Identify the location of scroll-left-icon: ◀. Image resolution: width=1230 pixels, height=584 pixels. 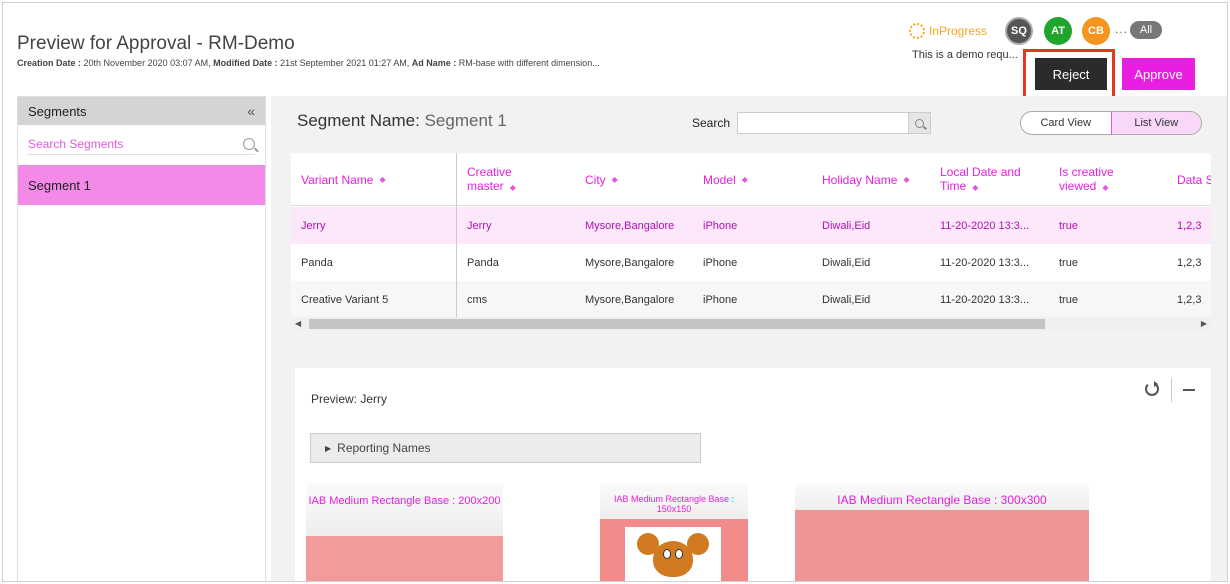
(298, 323).